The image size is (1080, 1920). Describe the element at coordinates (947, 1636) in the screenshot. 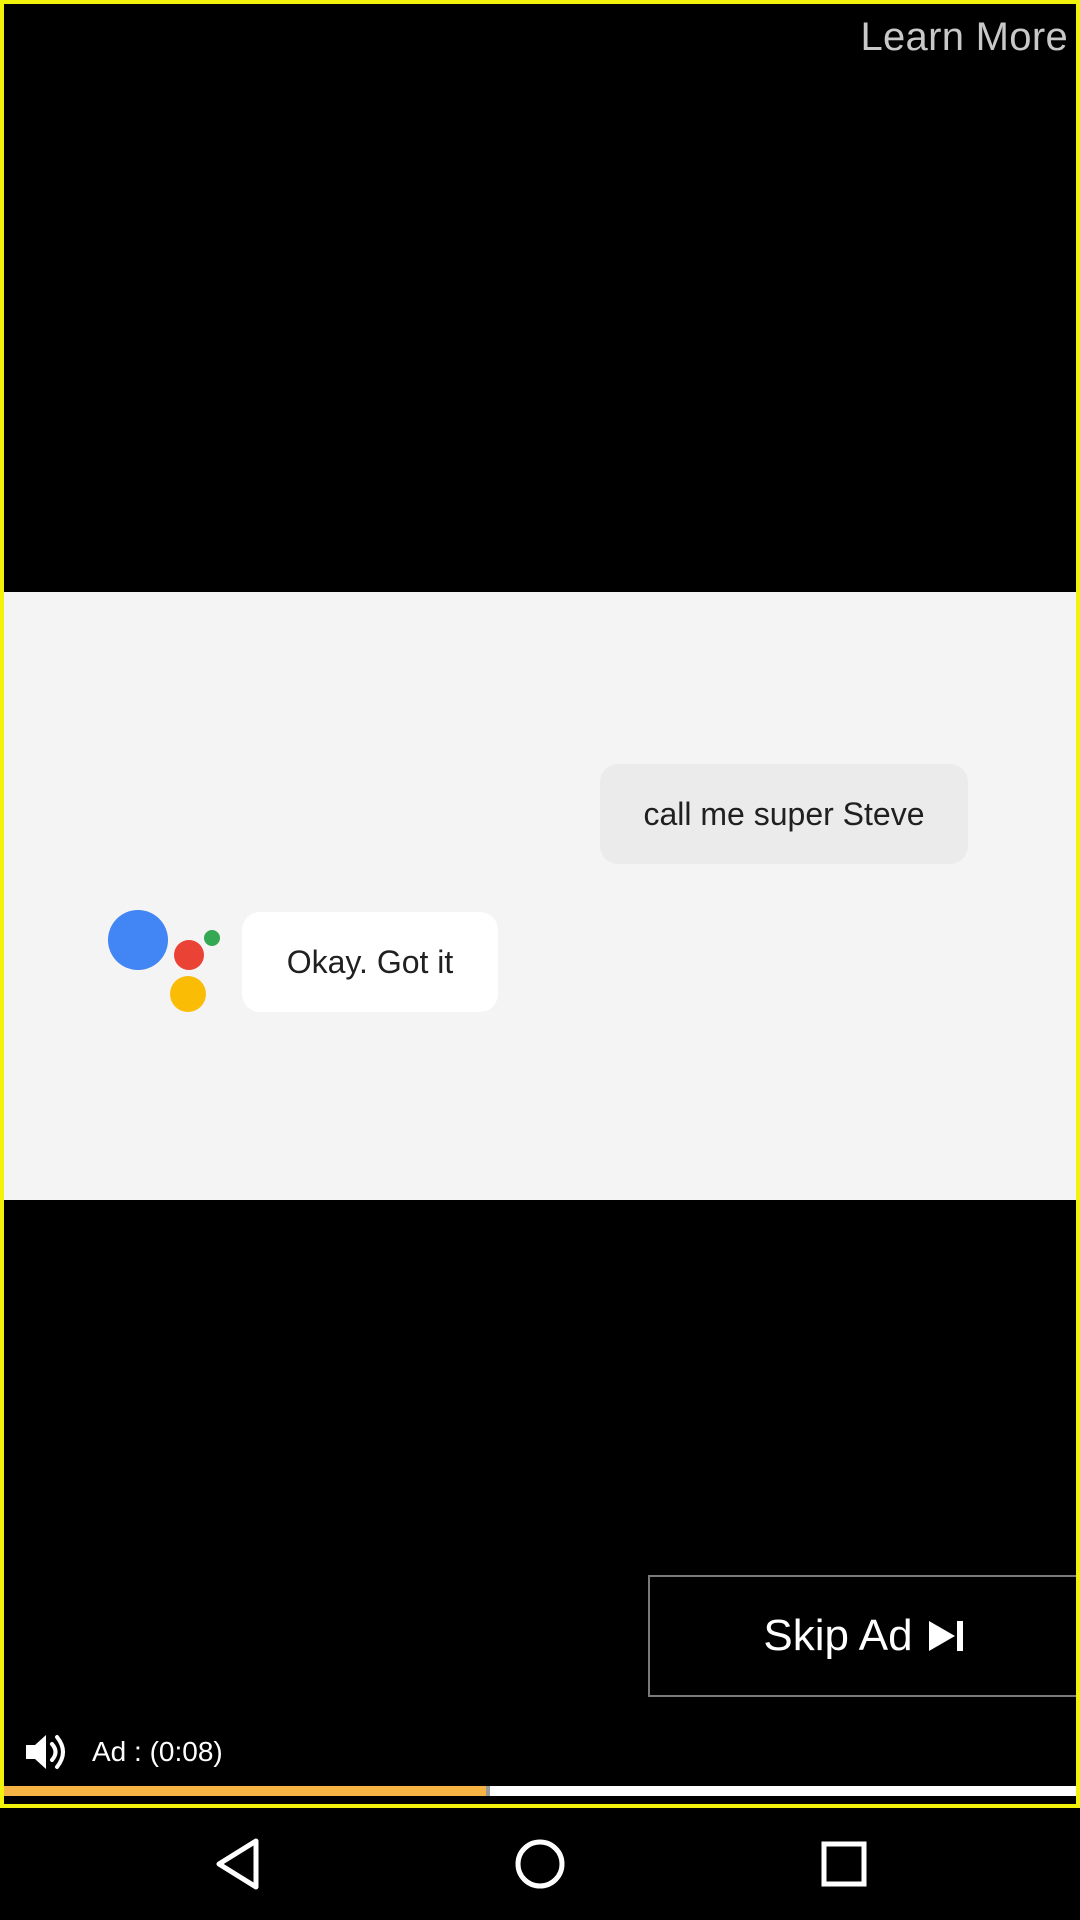

I see `skip-next-icon` at that location.